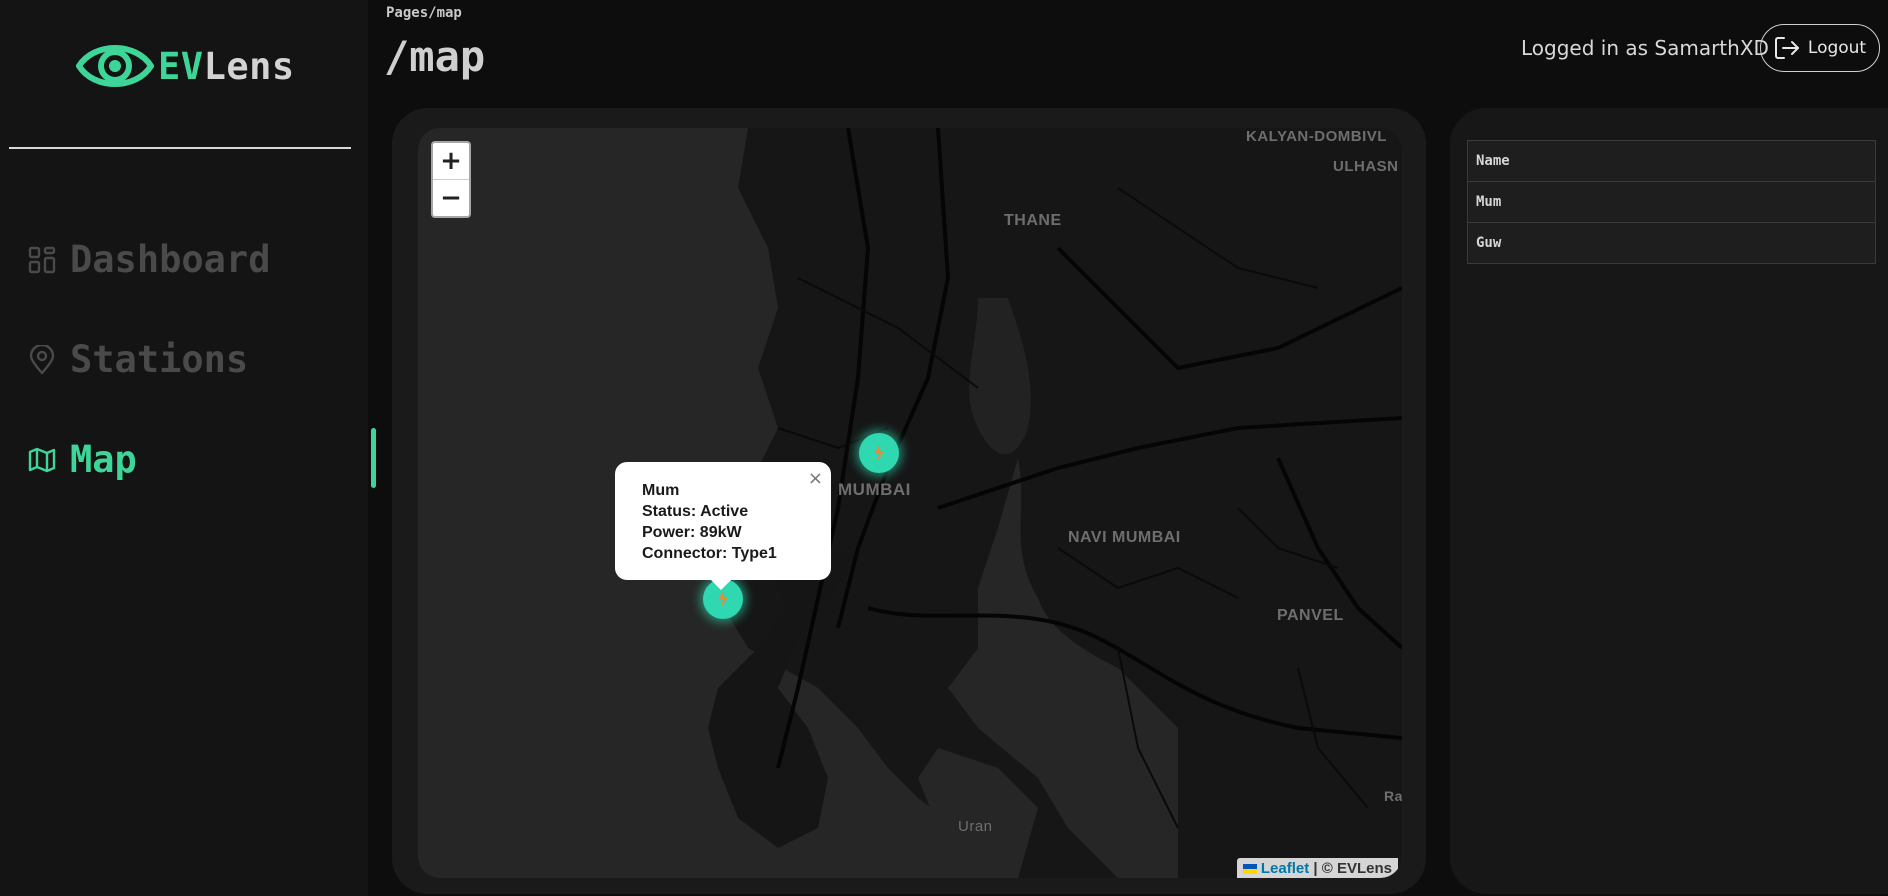 This screenshot has height=896, width=1888. What do you see at coordinates (1316, 136) in the screenshot?
I see `map-label-kalyan: KALYAN-DOMBIVL` at bounding box center [1316, 136].